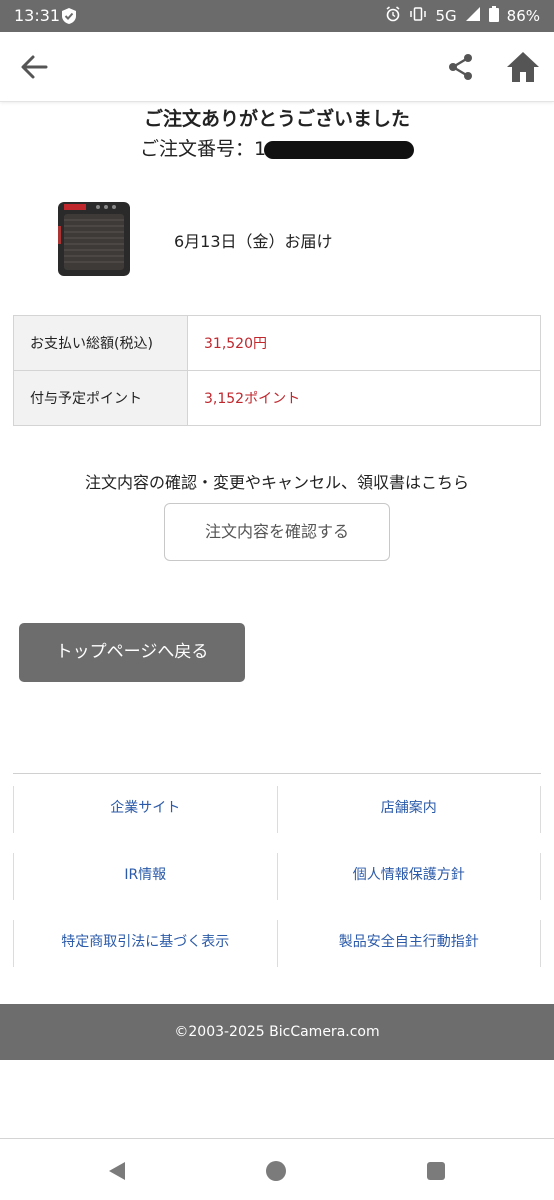  I want to click on confirm-order-button: 注文内容を確認する, so click(277, 532).